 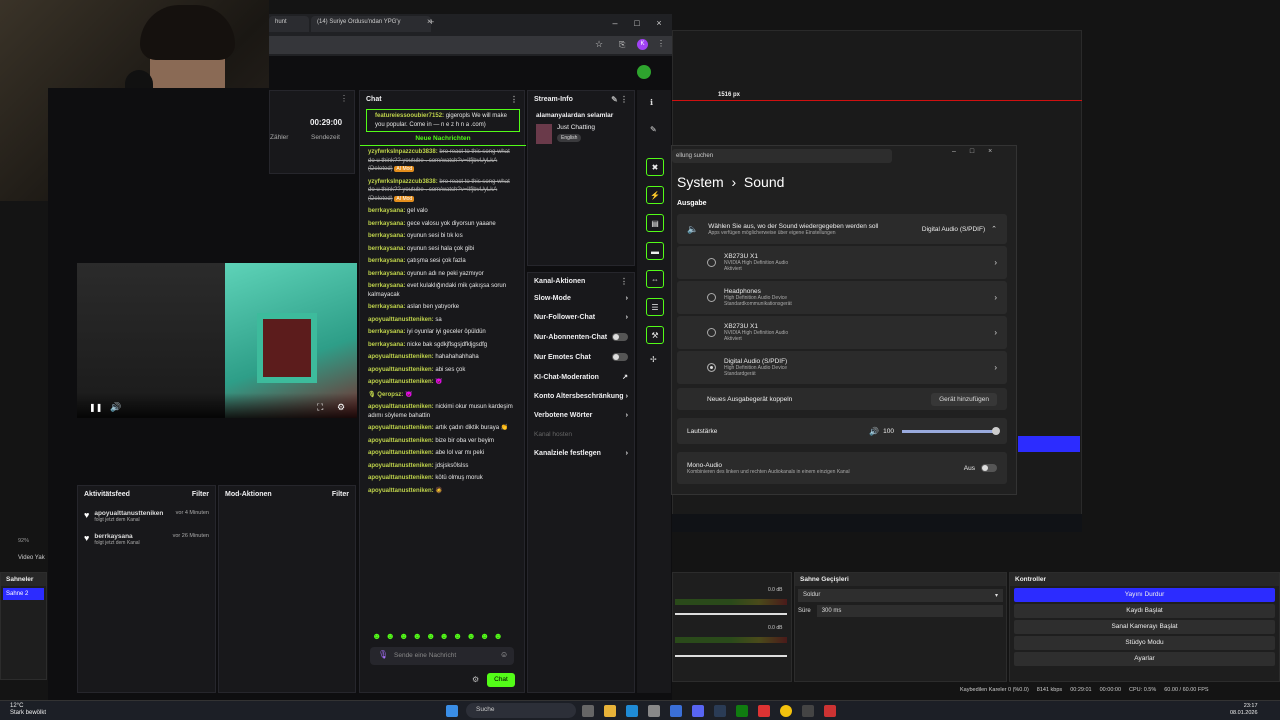 What do you see at coordinates (1244, 710) in the screenshot?
I see `clock: 23:17 08.01.2026` at bounding box center [1244, 710].